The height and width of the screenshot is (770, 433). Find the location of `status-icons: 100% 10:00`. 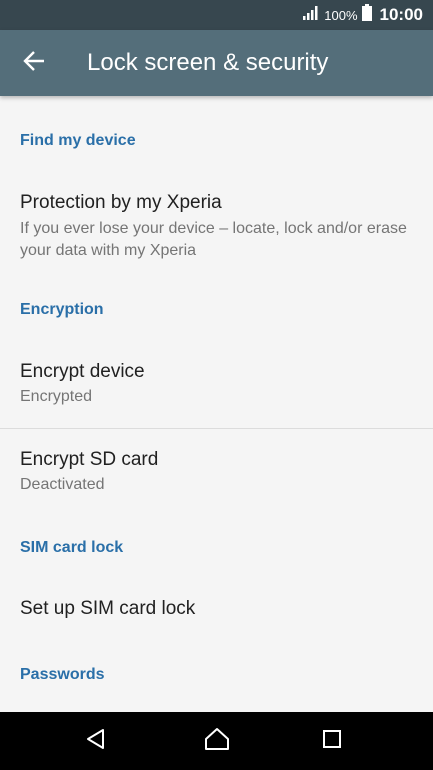

status-icons: 100% 10:00 is located at coordinates (362, 15).